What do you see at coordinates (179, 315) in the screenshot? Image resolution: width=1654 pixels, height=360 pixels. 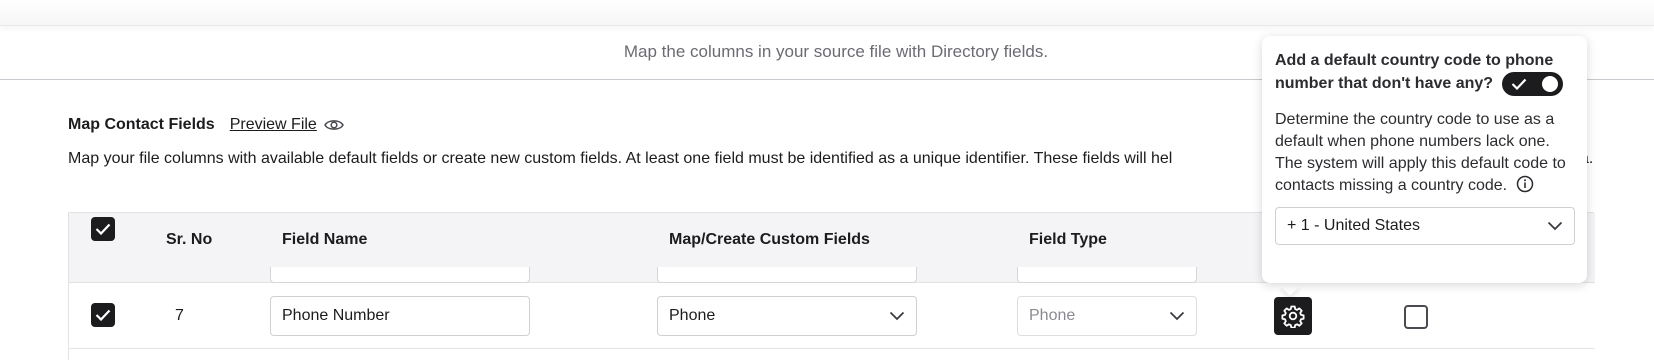 I see `row-sr-no: 7` at bounding box center [179, 315].